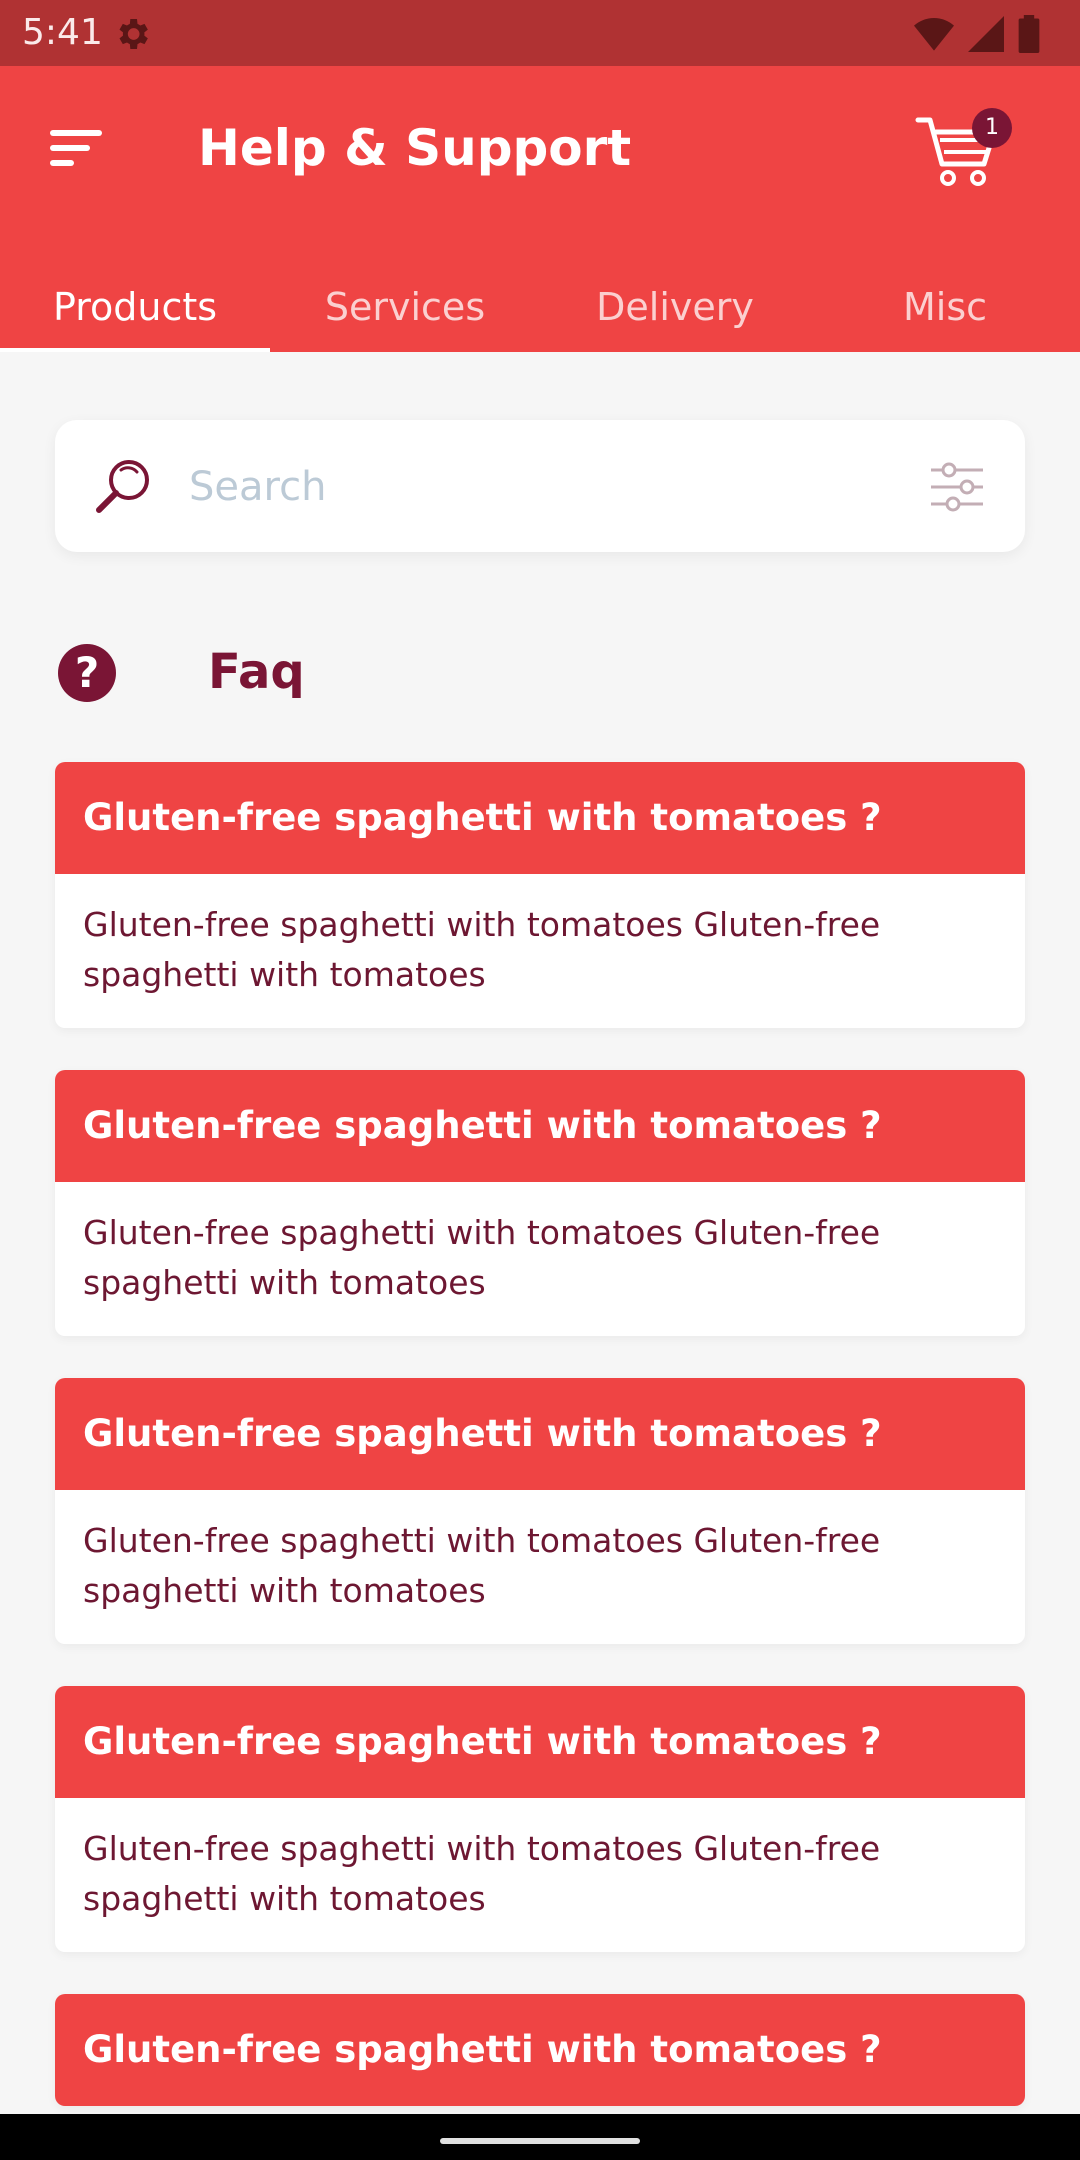 This screenshot has height=2160, width=1080. What do you see at coordinates (256, 672) in the screenshot?
I see `faq-title: Faq` at bounding box center [256, 672].